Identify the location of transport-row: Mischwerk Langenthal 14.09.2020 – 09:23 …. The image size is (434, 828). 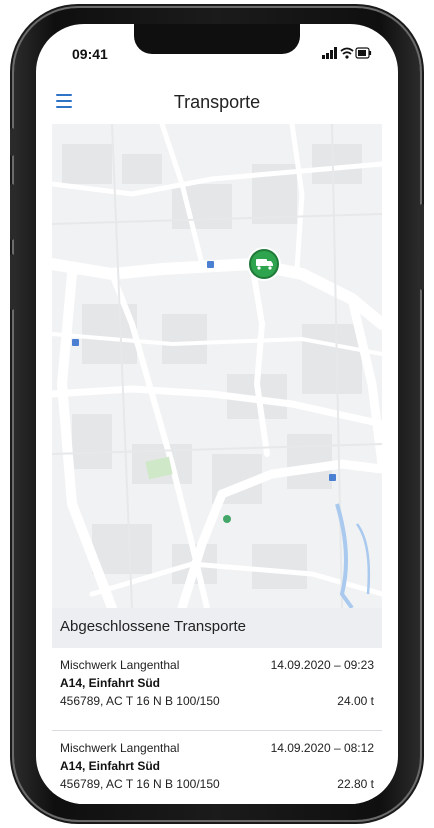
(217, 689).